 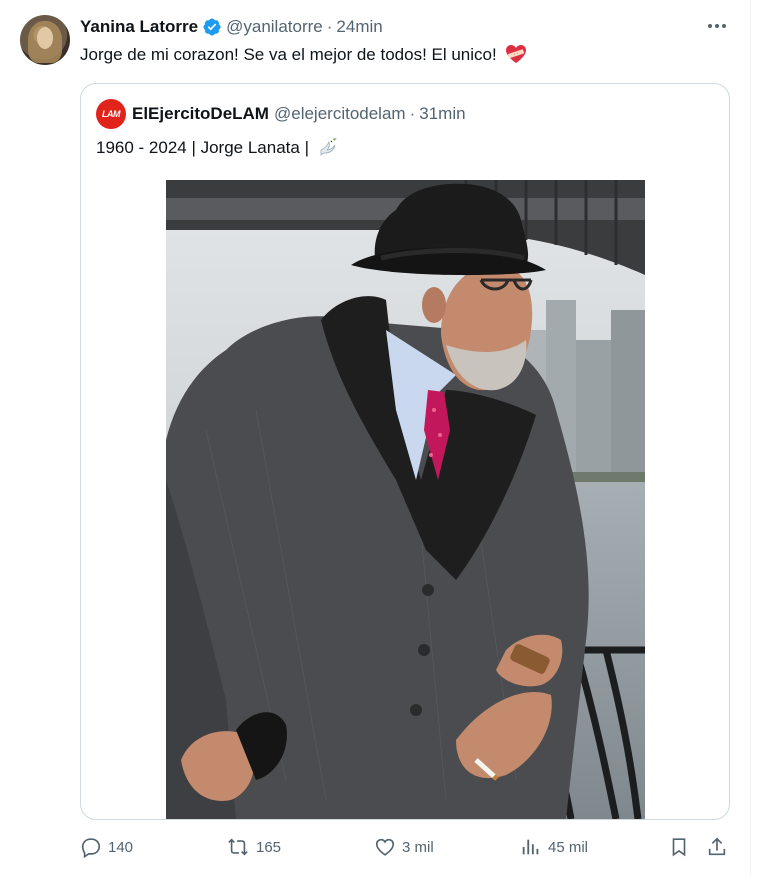 I want to click on share-button, so click(x=720, y=847).